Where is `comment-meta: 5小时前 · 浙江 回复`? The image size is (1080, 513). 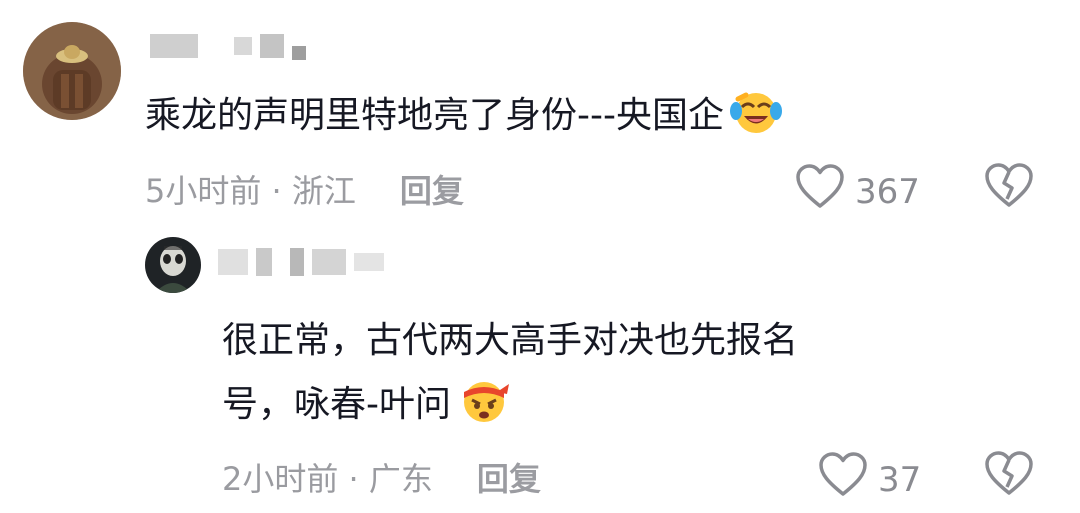 comment-meta: 5小时前 · 浙江 回复 is located at coordinates (304, 189).